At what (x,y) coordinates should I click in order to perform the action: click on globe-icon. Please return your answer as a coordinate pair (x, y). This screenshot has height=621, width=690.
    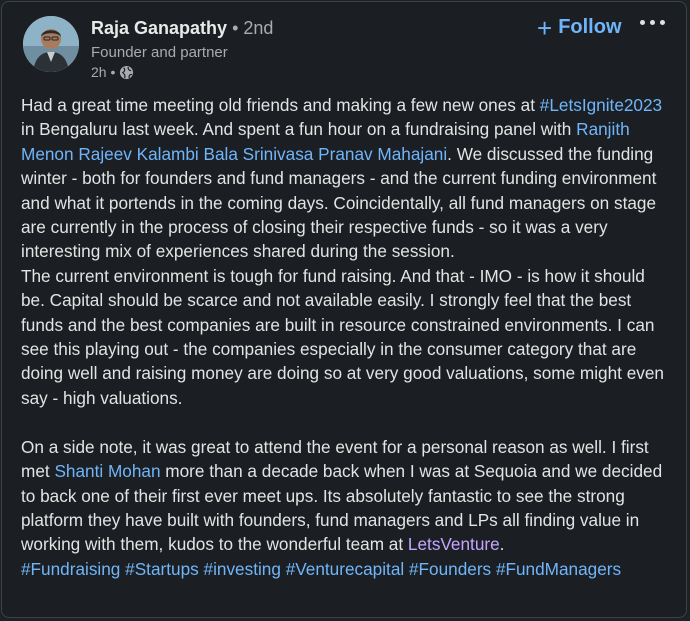
    Looking at the image, I should click on (126, 72).